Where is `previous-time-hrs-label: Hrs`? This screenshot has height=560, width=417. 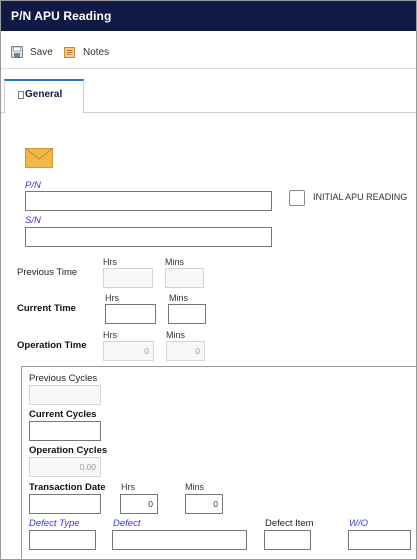
previous-time-hrs-label: Hrs is located at coordinates (110, 262).